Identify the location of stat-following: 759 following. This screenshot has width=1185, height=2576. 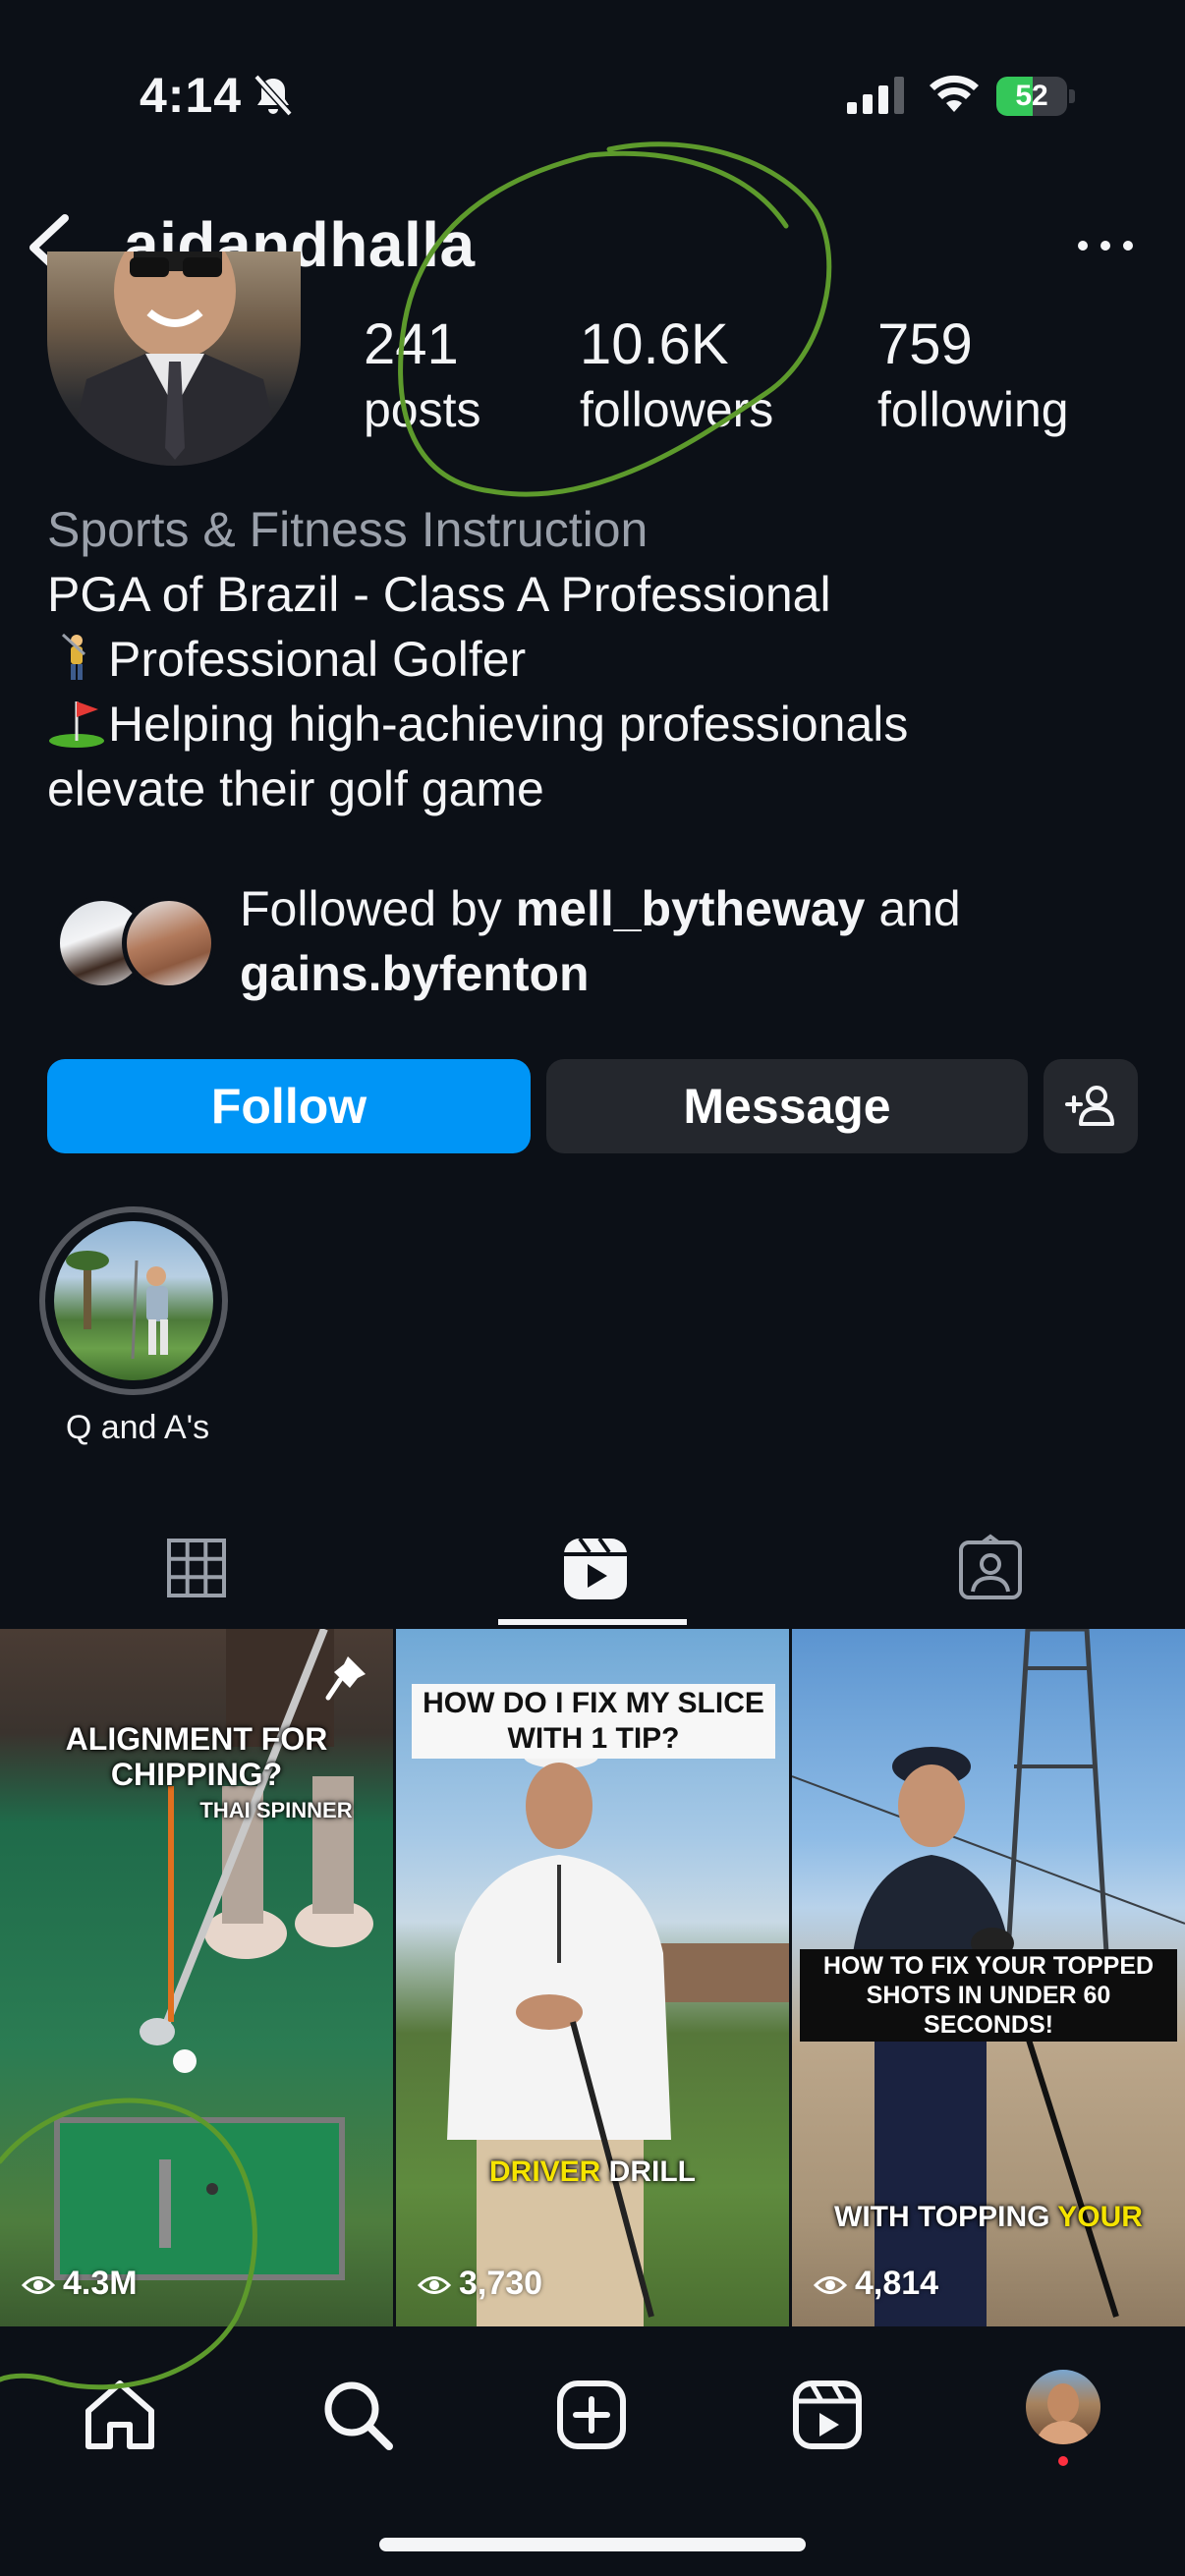
(973, 375).